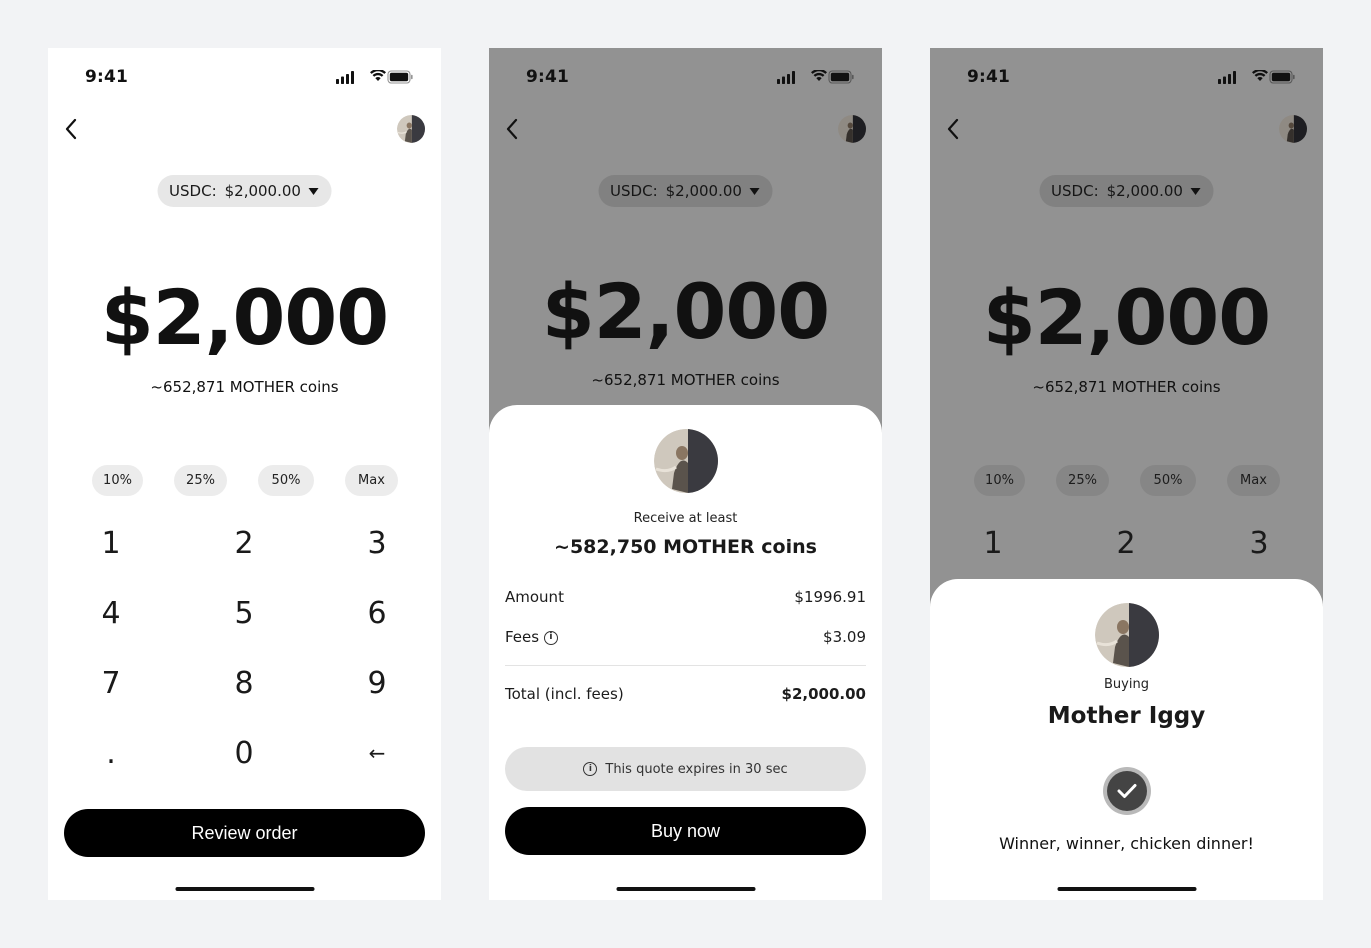  What do you see at coordinates (244, 833) in the screenshot?
I see `review-order-button: Review order` at bounding box center [244, 833].